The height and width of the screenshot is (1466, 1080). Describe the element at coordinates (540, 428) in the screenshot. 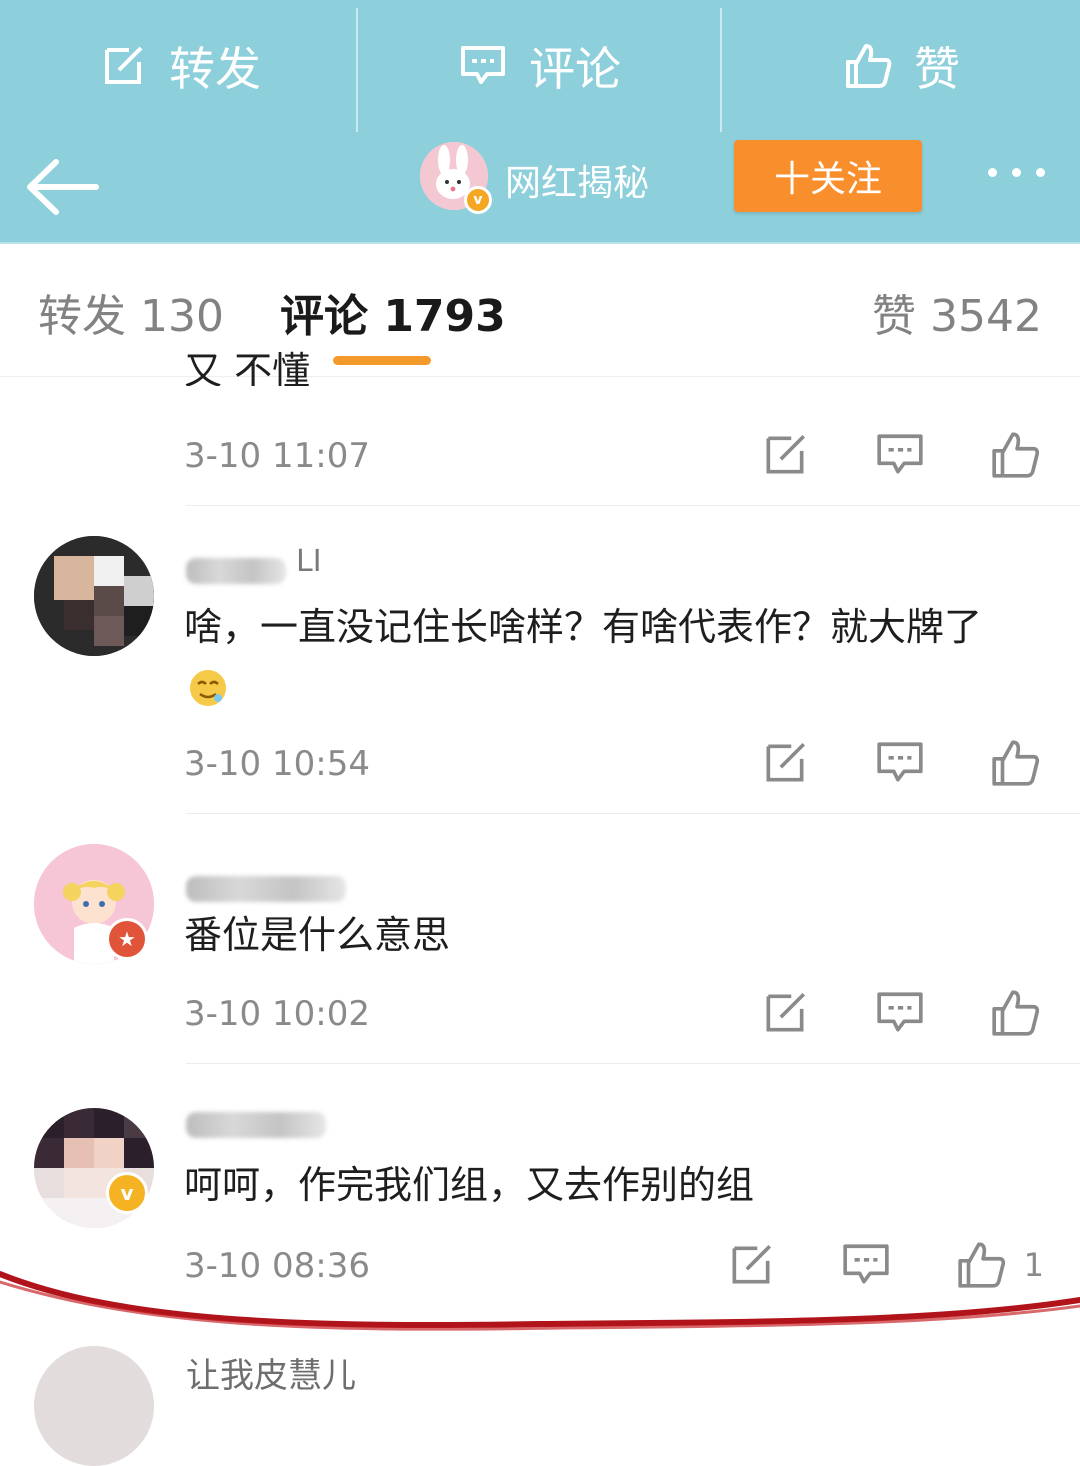

I see `comment-item: 又 不懂 3-10 11:07` at that location.